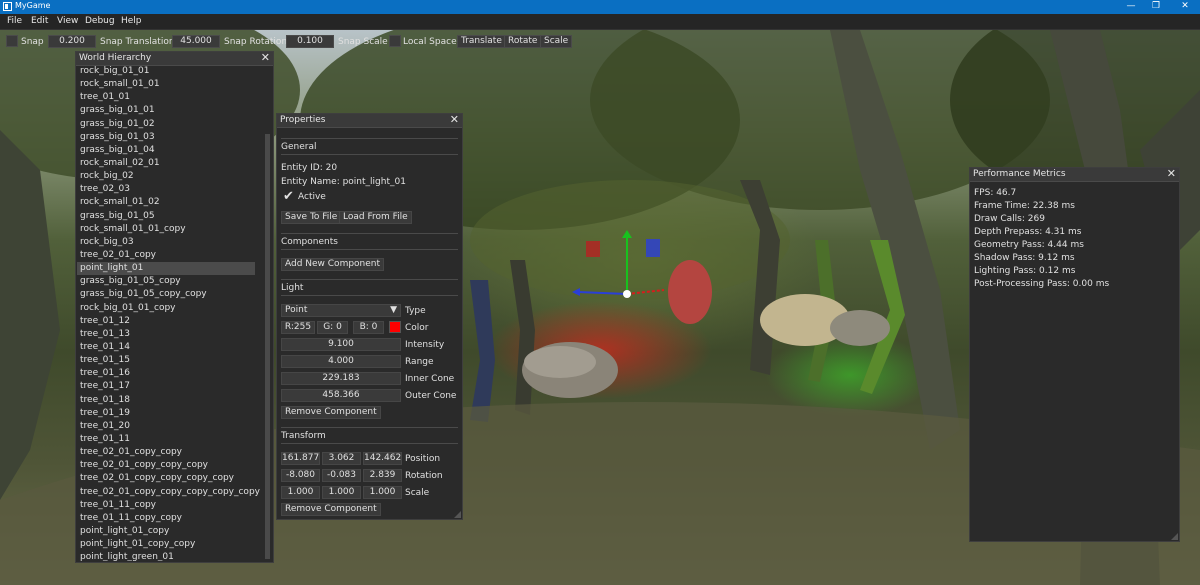  What do you see at coordinates (170, 176) in the screenshot?
I see `hierarchy-item: rock_big_02` at bounding box center [170, 176].